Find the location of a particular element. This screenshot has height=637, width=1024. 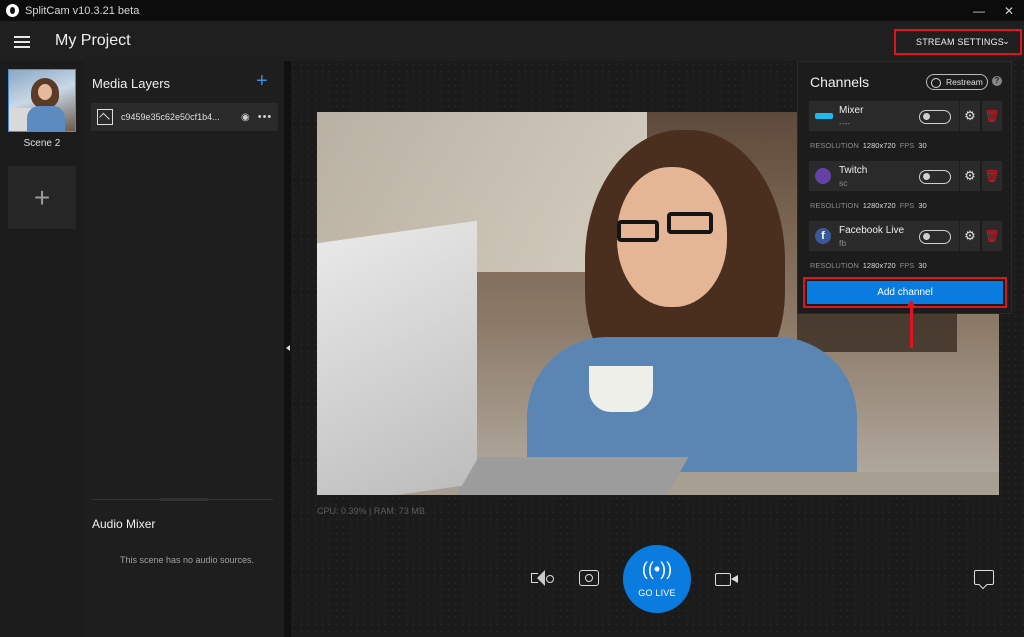

scenes-panel: Scene 2 + is located at coordinates (42, 349).